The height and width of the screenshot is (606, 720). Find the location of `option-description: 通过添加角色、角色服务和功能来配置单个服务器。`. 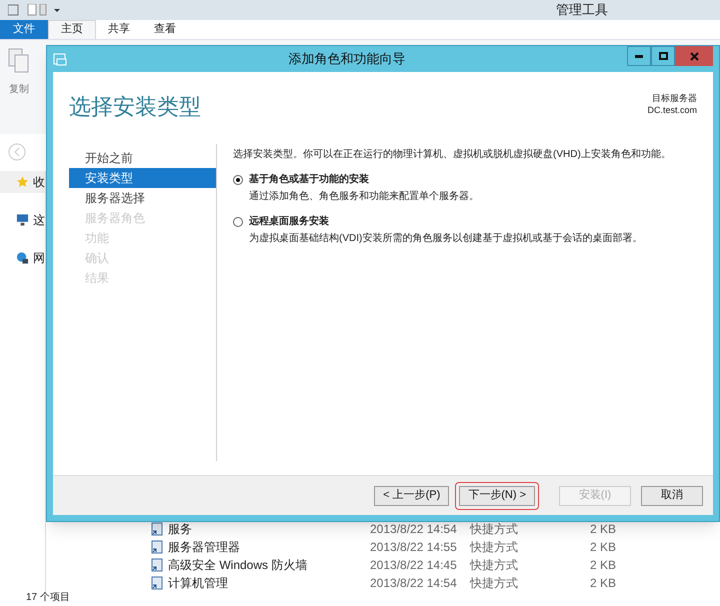

option-description: 通过添加角色、角色服务和功能来配置单个服务器。 is located at coordinates (364, 197).